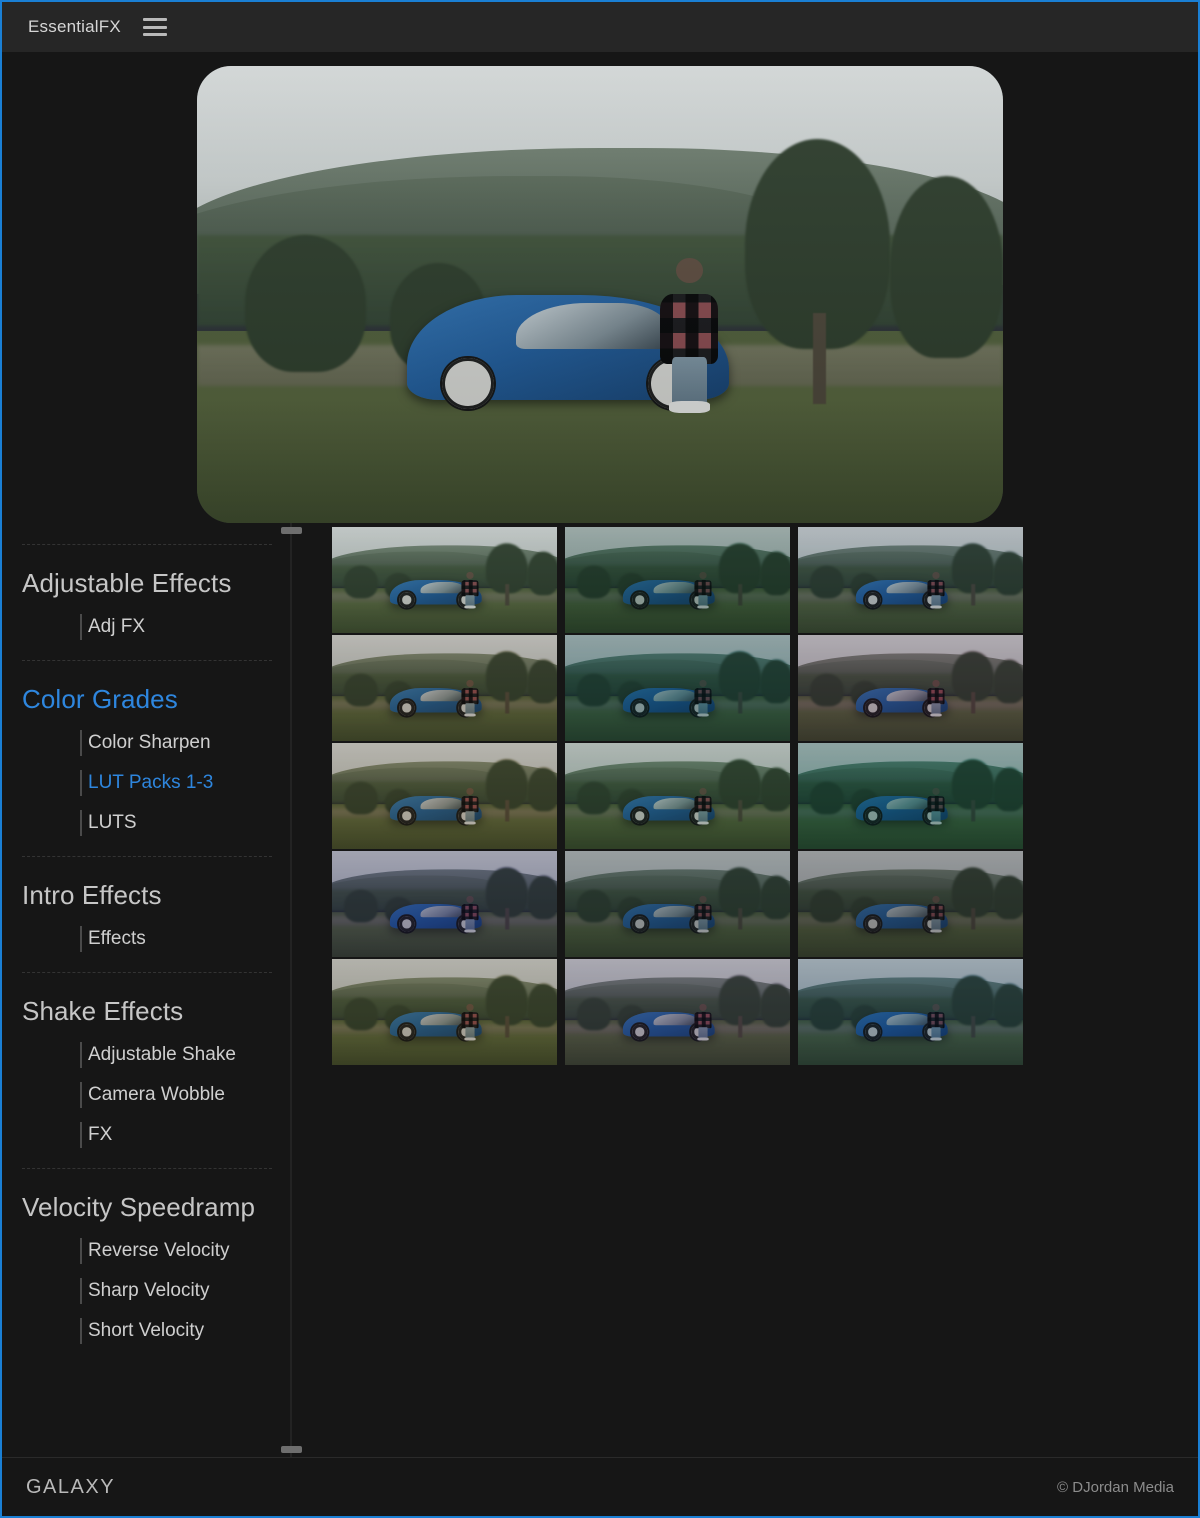  Describe the element at coordinates (146, 743) in the screenshot. I see `sidebar-item-color-sharpen: Color Sharpen` at that location.